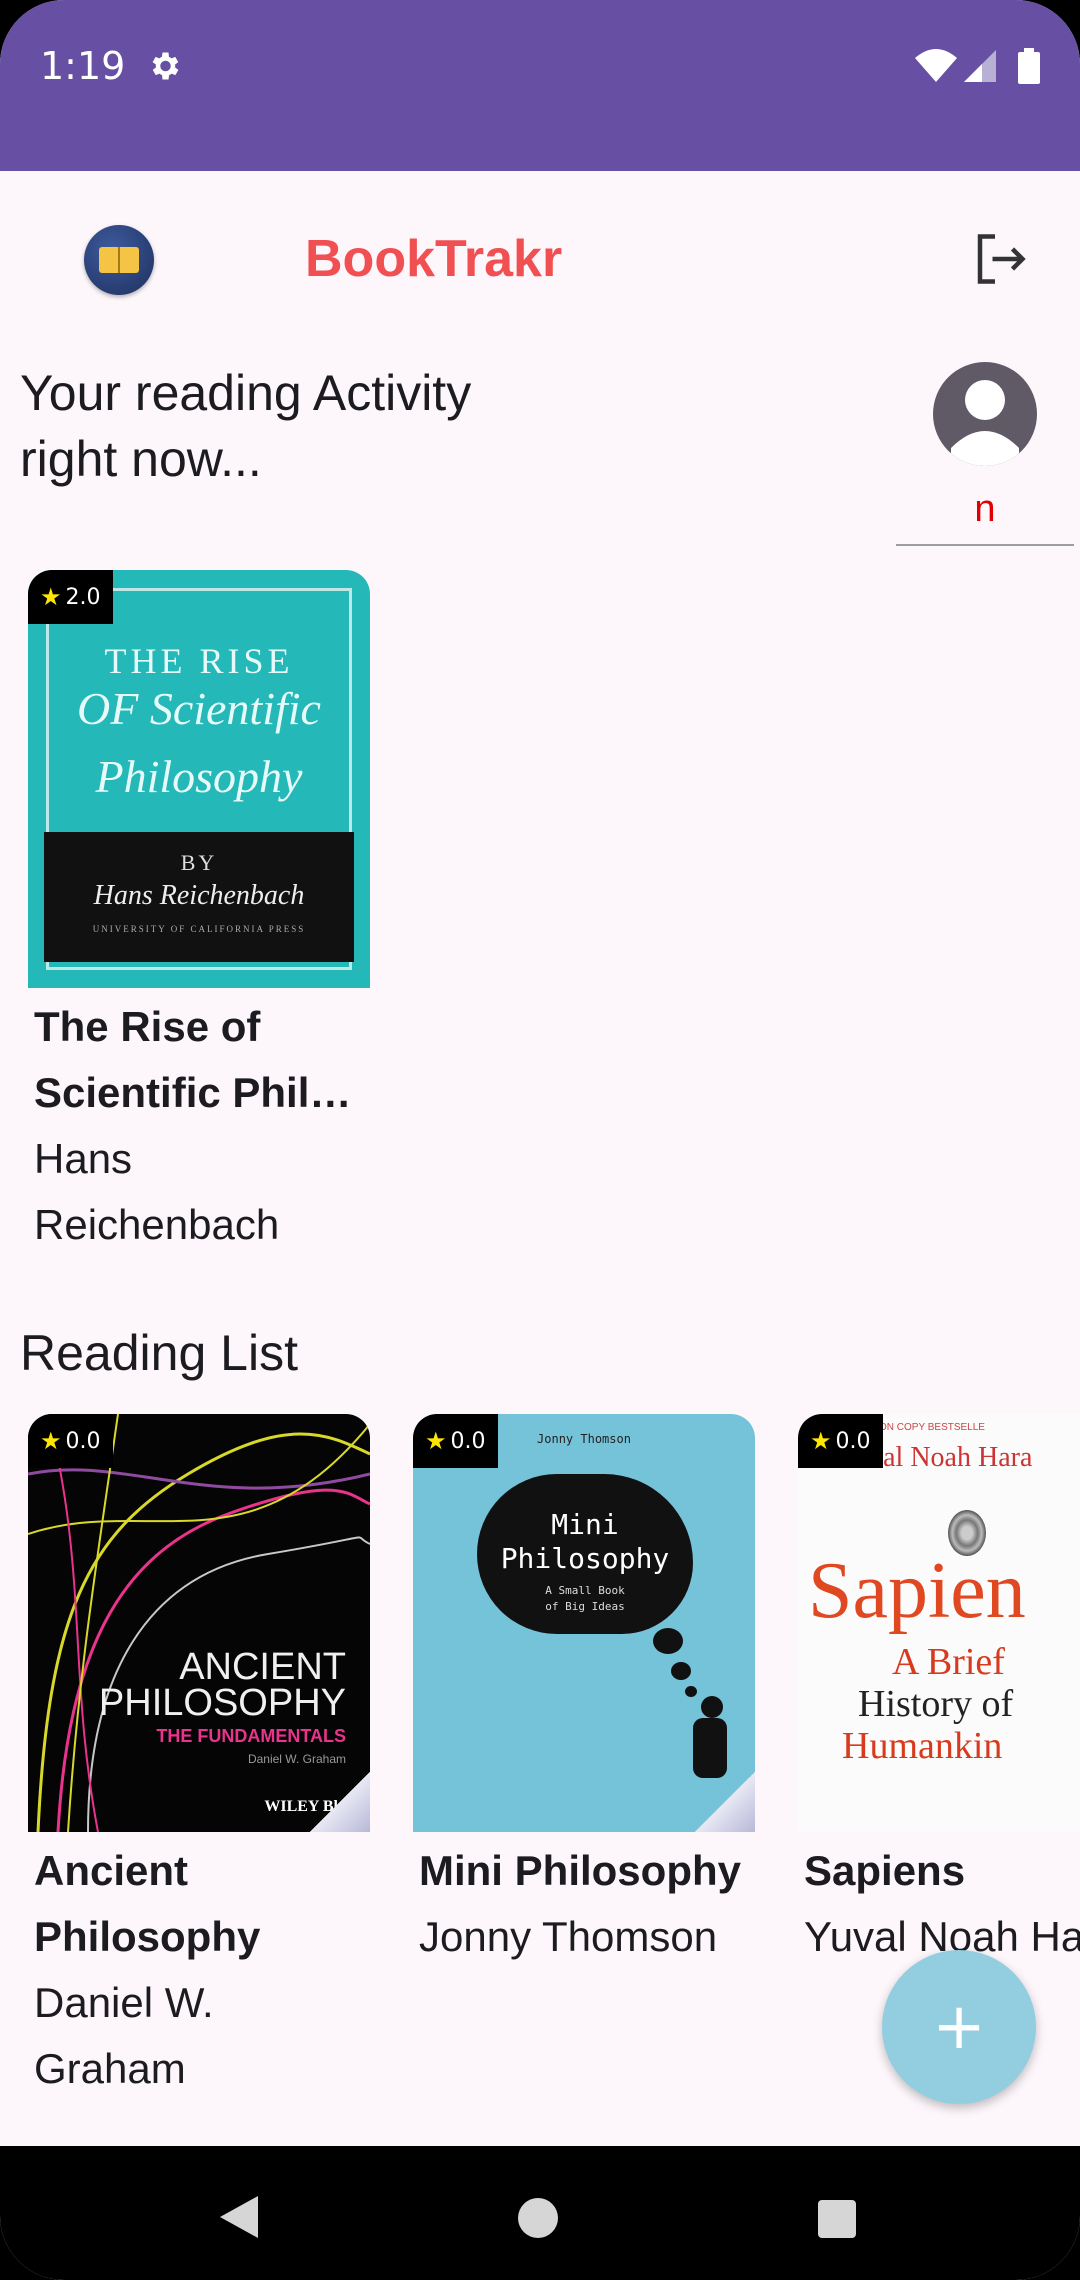 The width and height of the screenshot is (1080, 2280). Describe the element at coordinates (251, 1736) in the screenshot. I see `cover-line: THE FUNDAMENTALS` at that location.